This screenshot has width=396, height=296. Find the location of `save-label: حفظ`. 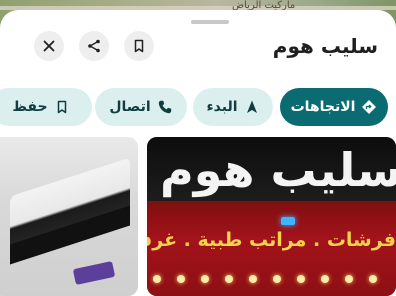

save-label: حفظ is located at coordinates (30, 107).